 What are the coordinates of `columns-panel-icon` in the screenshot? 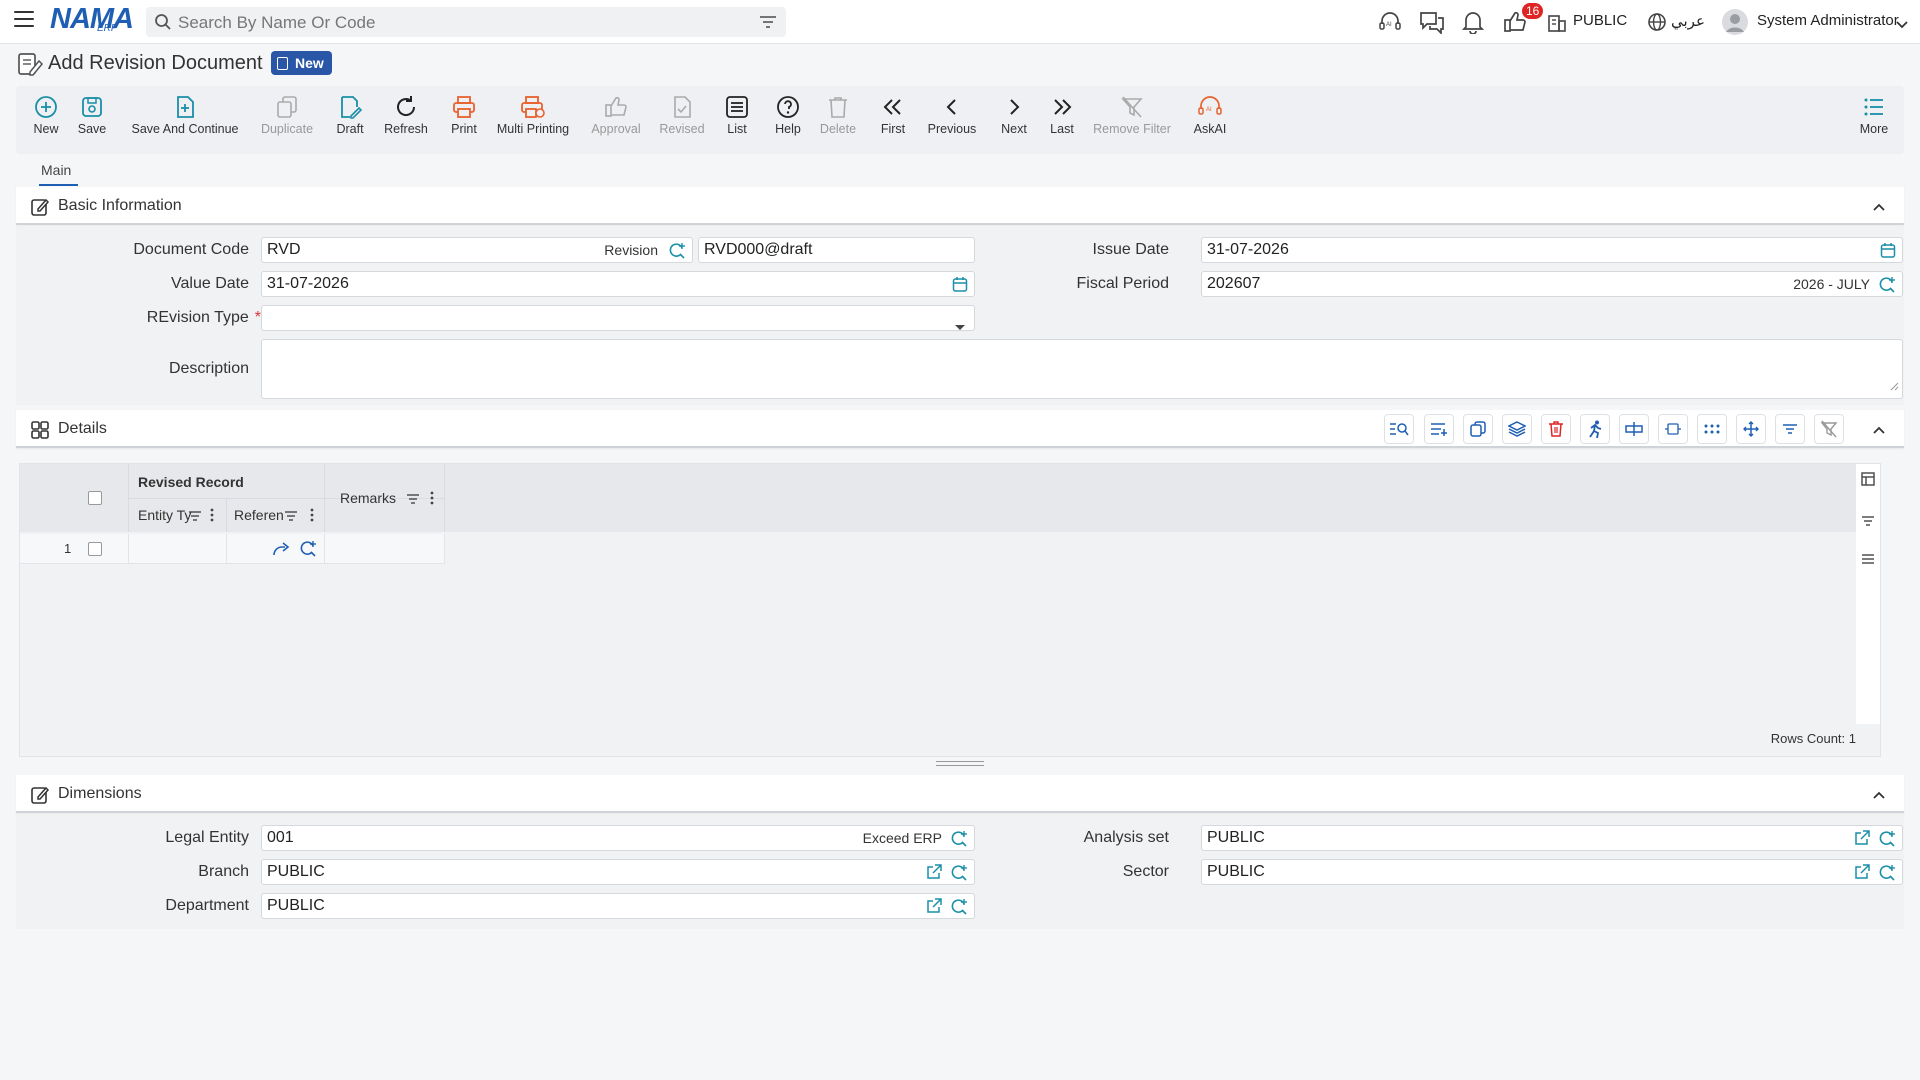 It's located at (1868, 481).